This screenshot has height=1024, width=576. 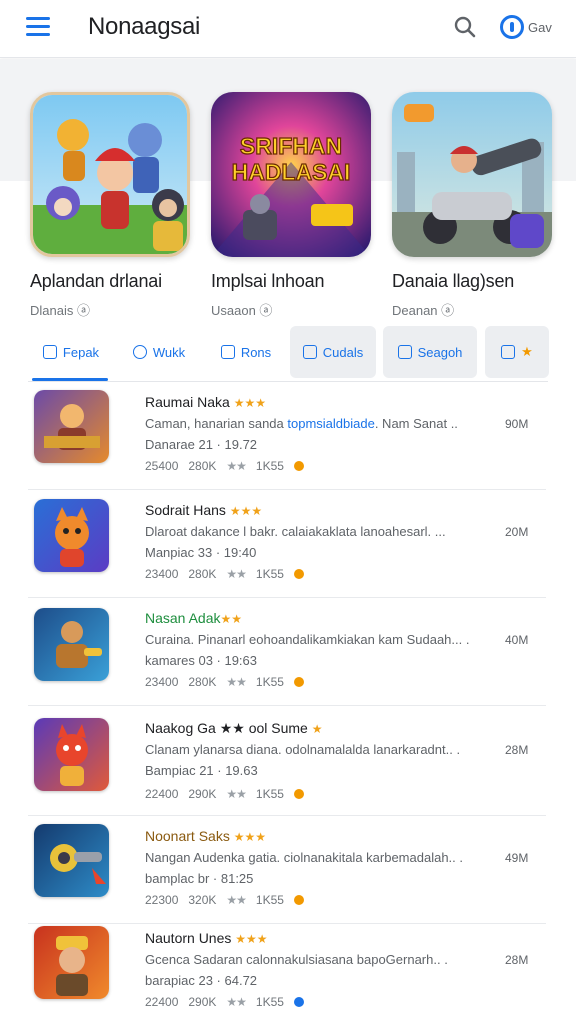 What do you see at coordinates (162, 466) in the screenshot?
I see `meta-value: 25400` at bounding box center [162, 466].